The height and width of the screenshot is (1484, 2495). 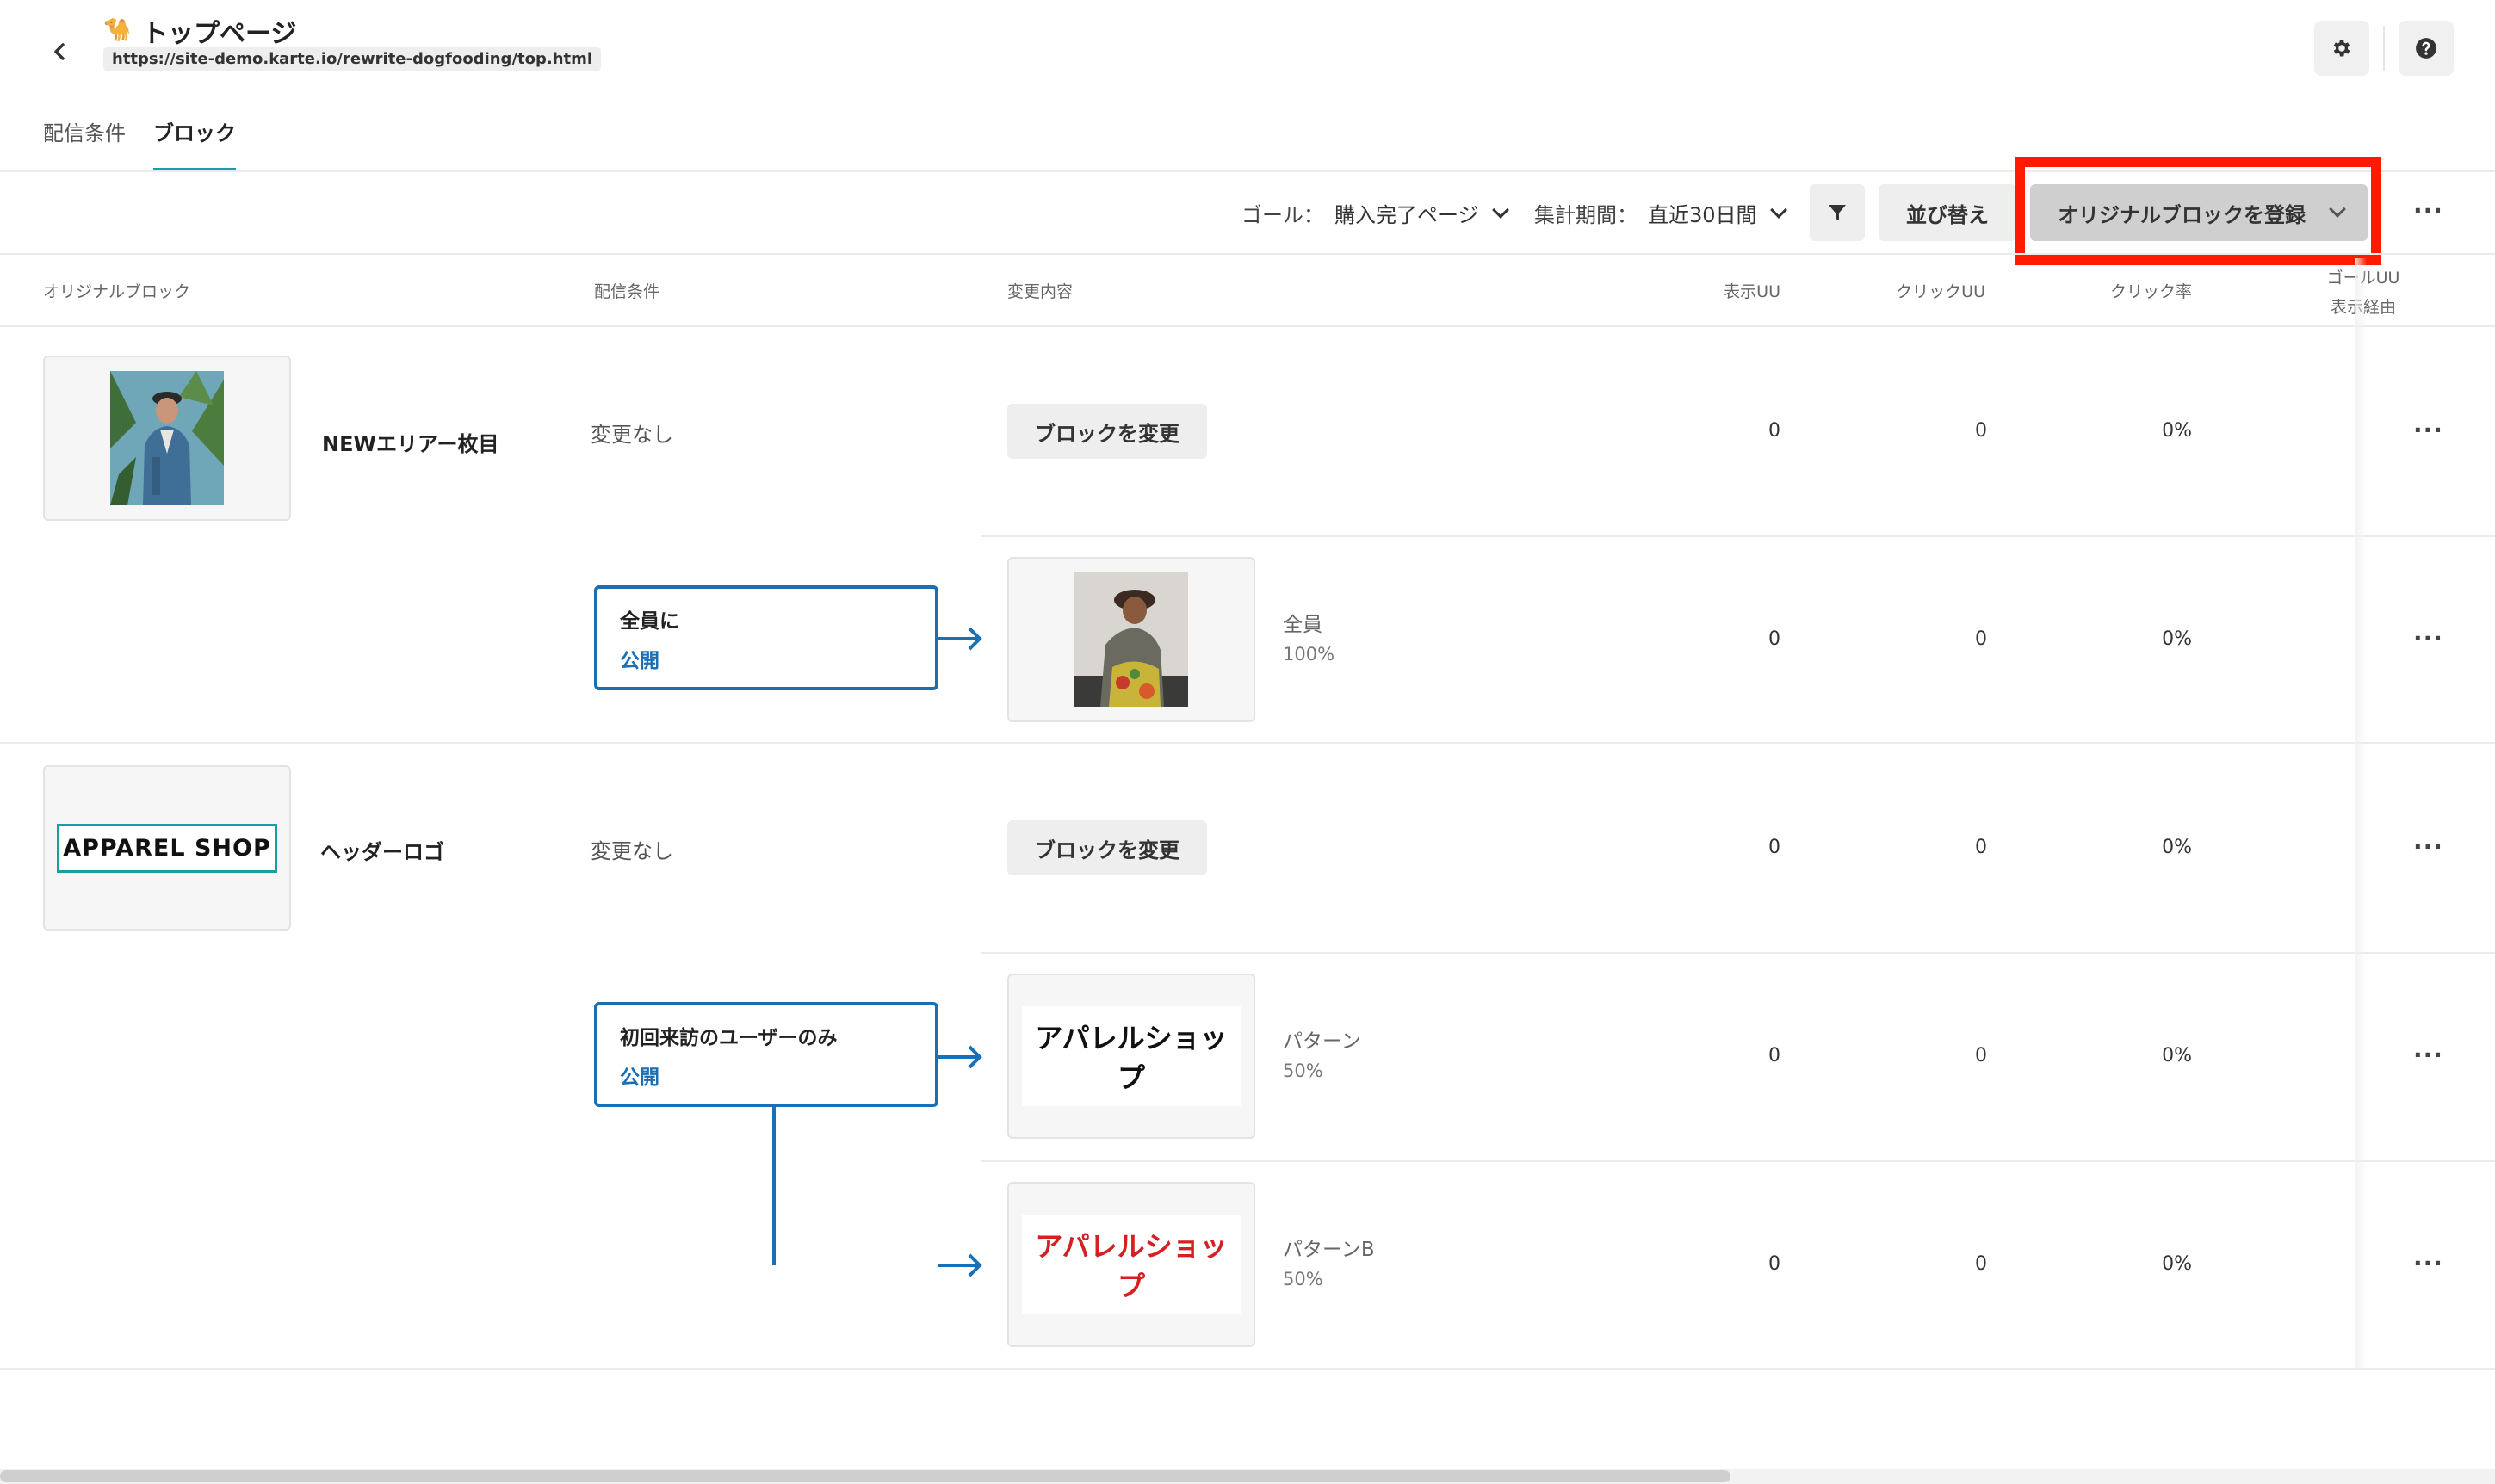 What do you see at coordinates (1752, 291) in the screenshot?
I see `col-view-uu: 表示UU` at bounding box center [1752, 291].